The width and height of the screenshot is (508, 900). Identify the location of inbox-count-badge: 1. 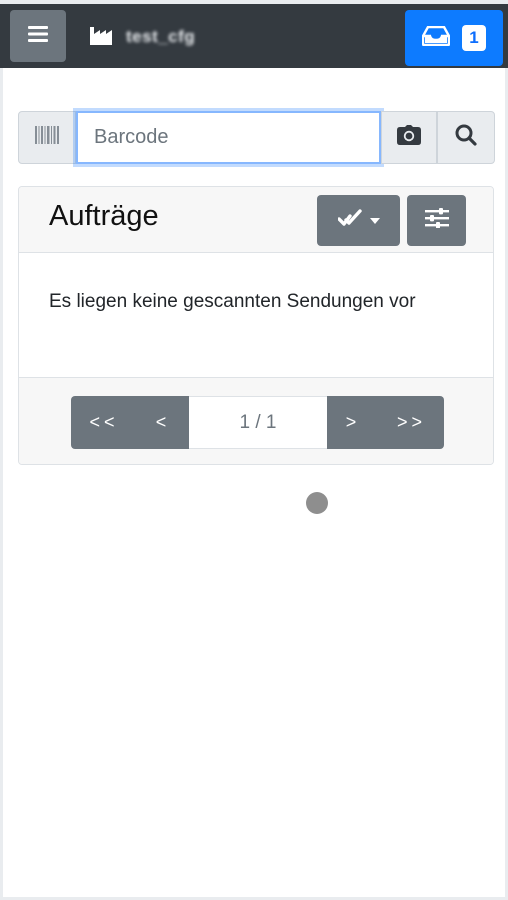
(474, 38).